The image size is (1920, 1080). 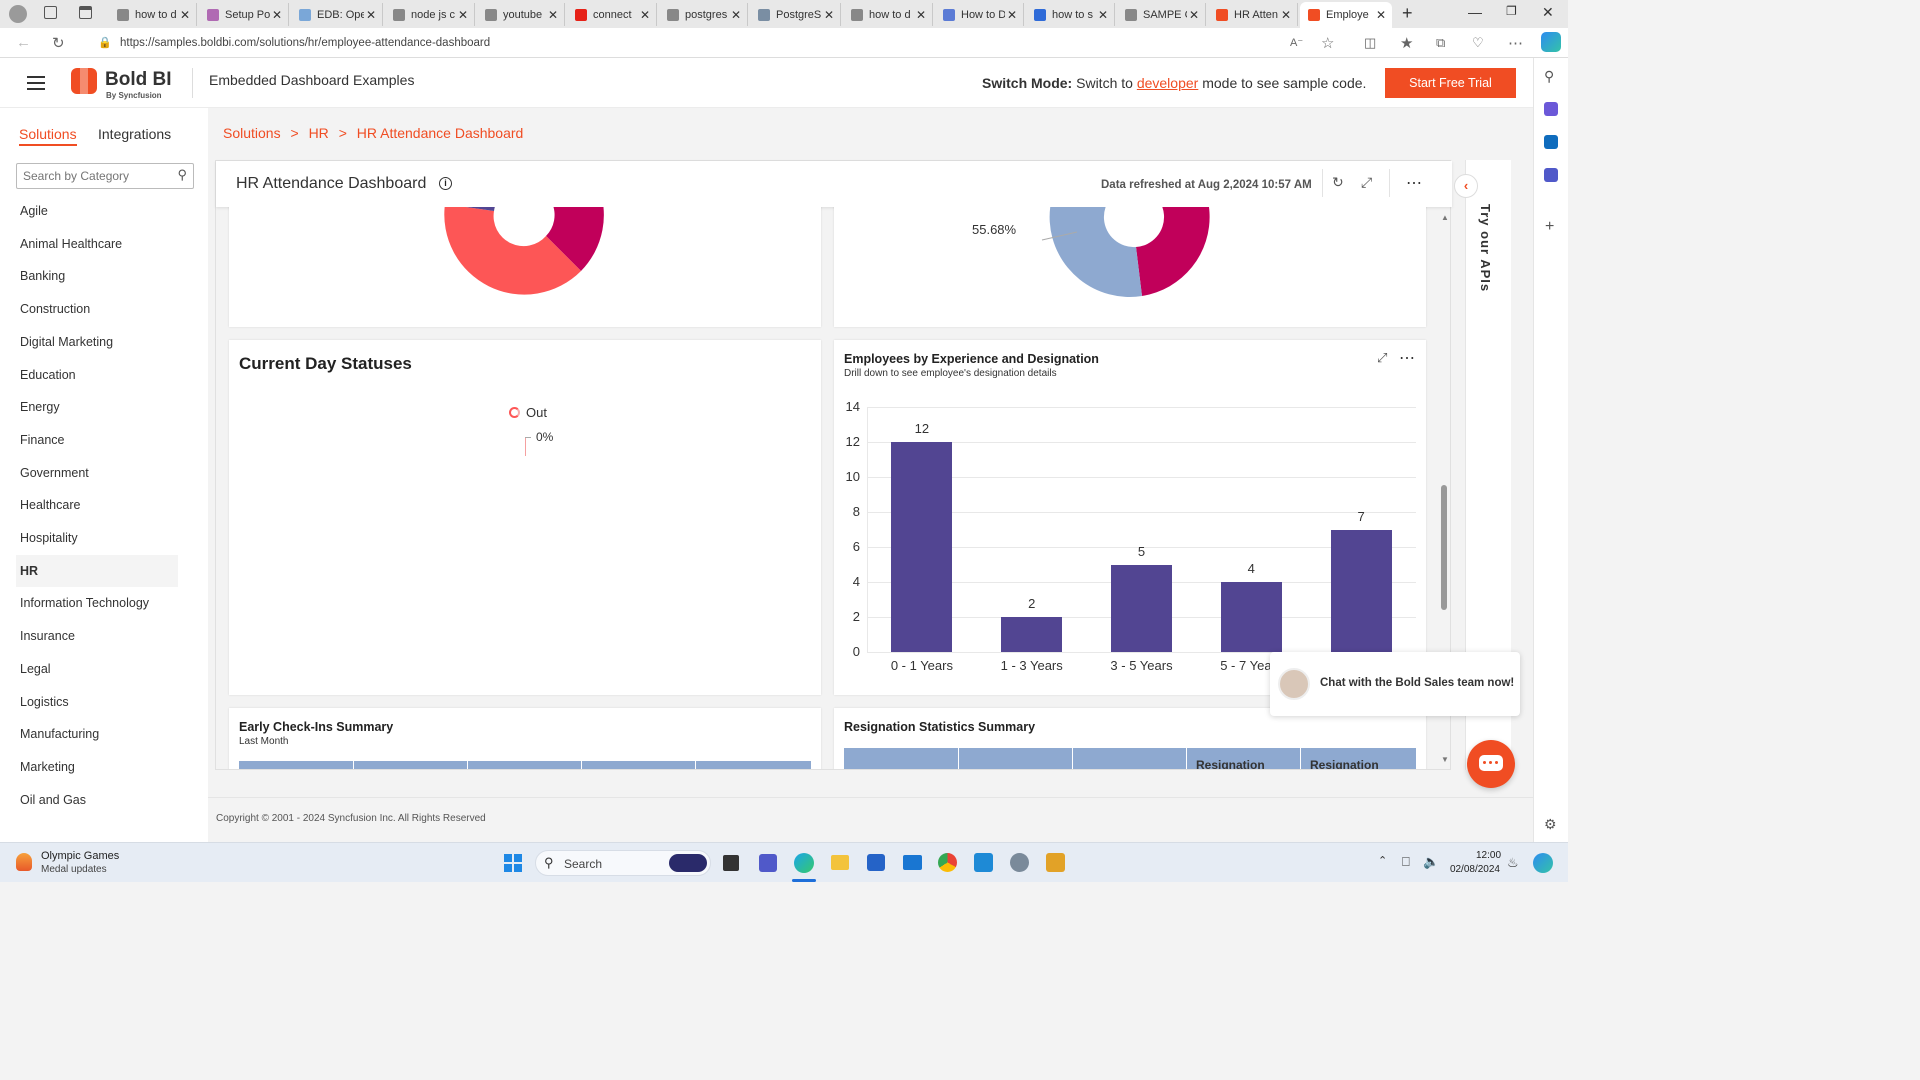 What do you see at coordinates (1549, 227) in the screenshot?
I see `add-icon: +` at bounding box center [1549, 227].